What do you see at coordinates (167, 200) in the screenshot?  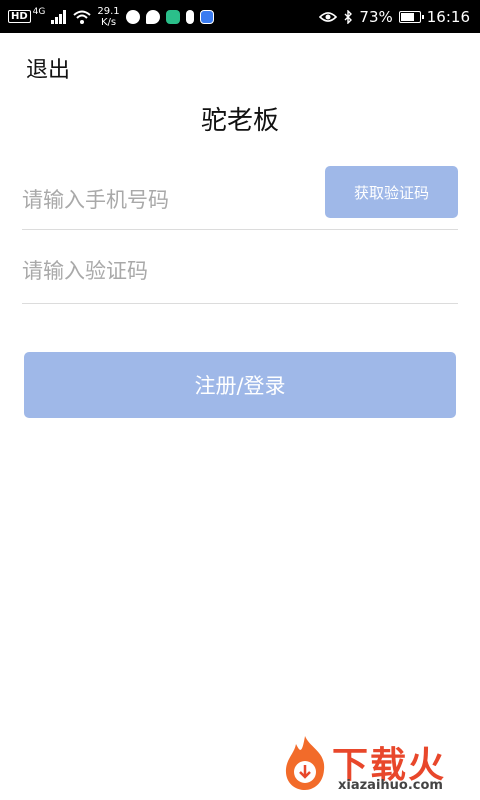 I see `phone-input` at bounding box center [167, 200].